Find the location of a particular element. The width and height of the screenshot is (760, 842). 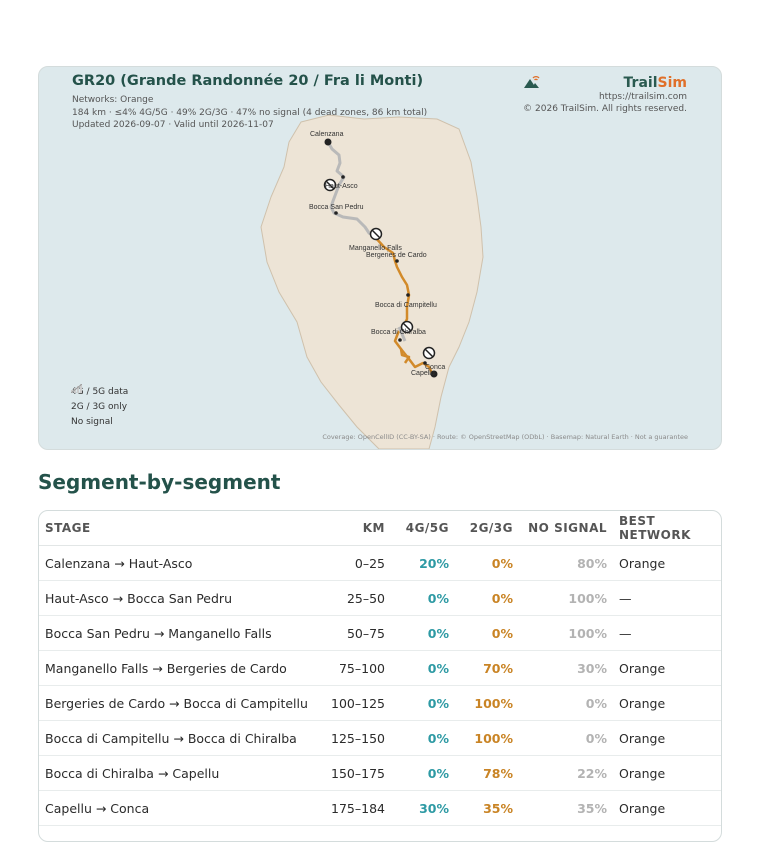

stage-cell: Bergeries de Cardo → Bocca di Campitellu is located at coordinates (179, 703).